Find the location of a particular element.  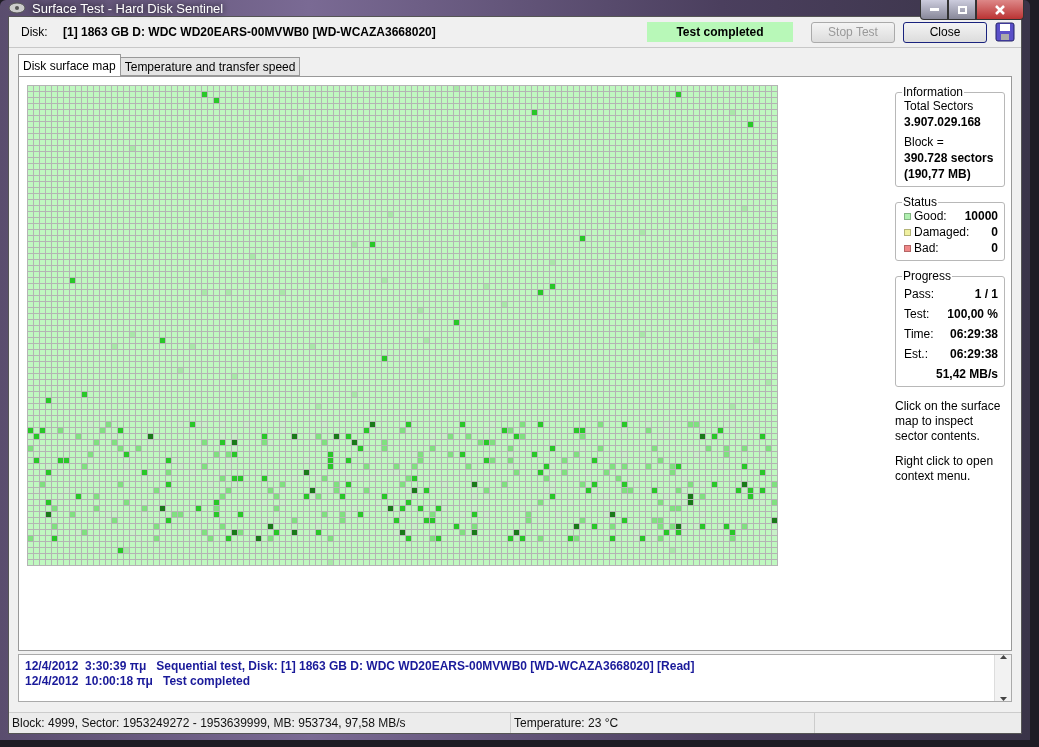

log-entry: 12/4/2012 10:00:18 πμ Test completed is located at coordinates (138, 681).